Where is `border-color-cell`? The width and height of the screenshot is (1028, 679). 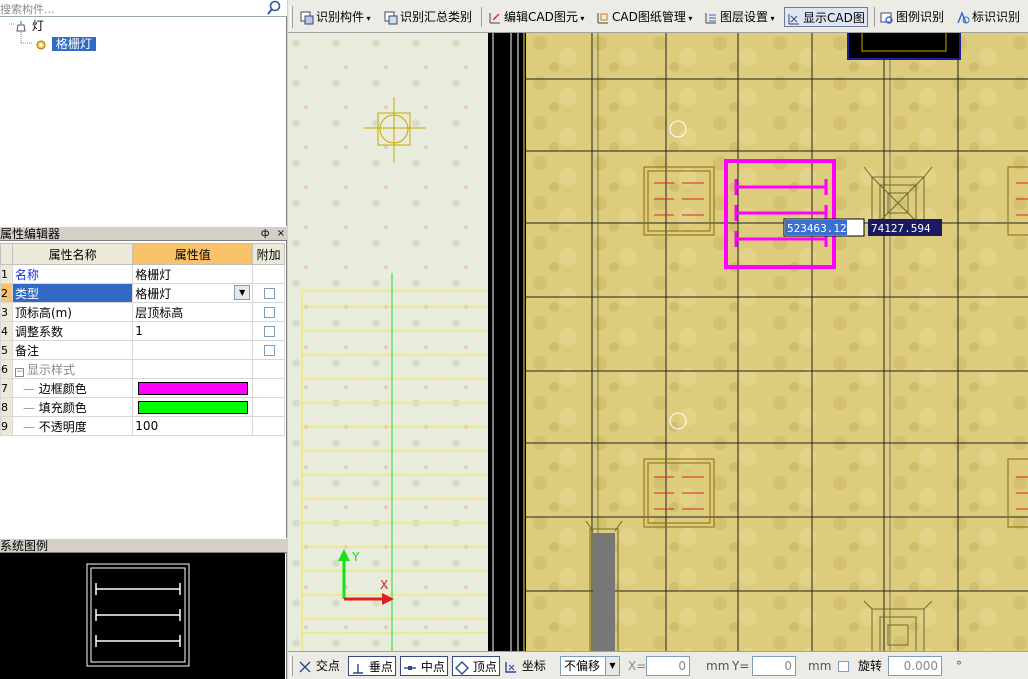
border-color-cell is located at coordinates (193, 388).